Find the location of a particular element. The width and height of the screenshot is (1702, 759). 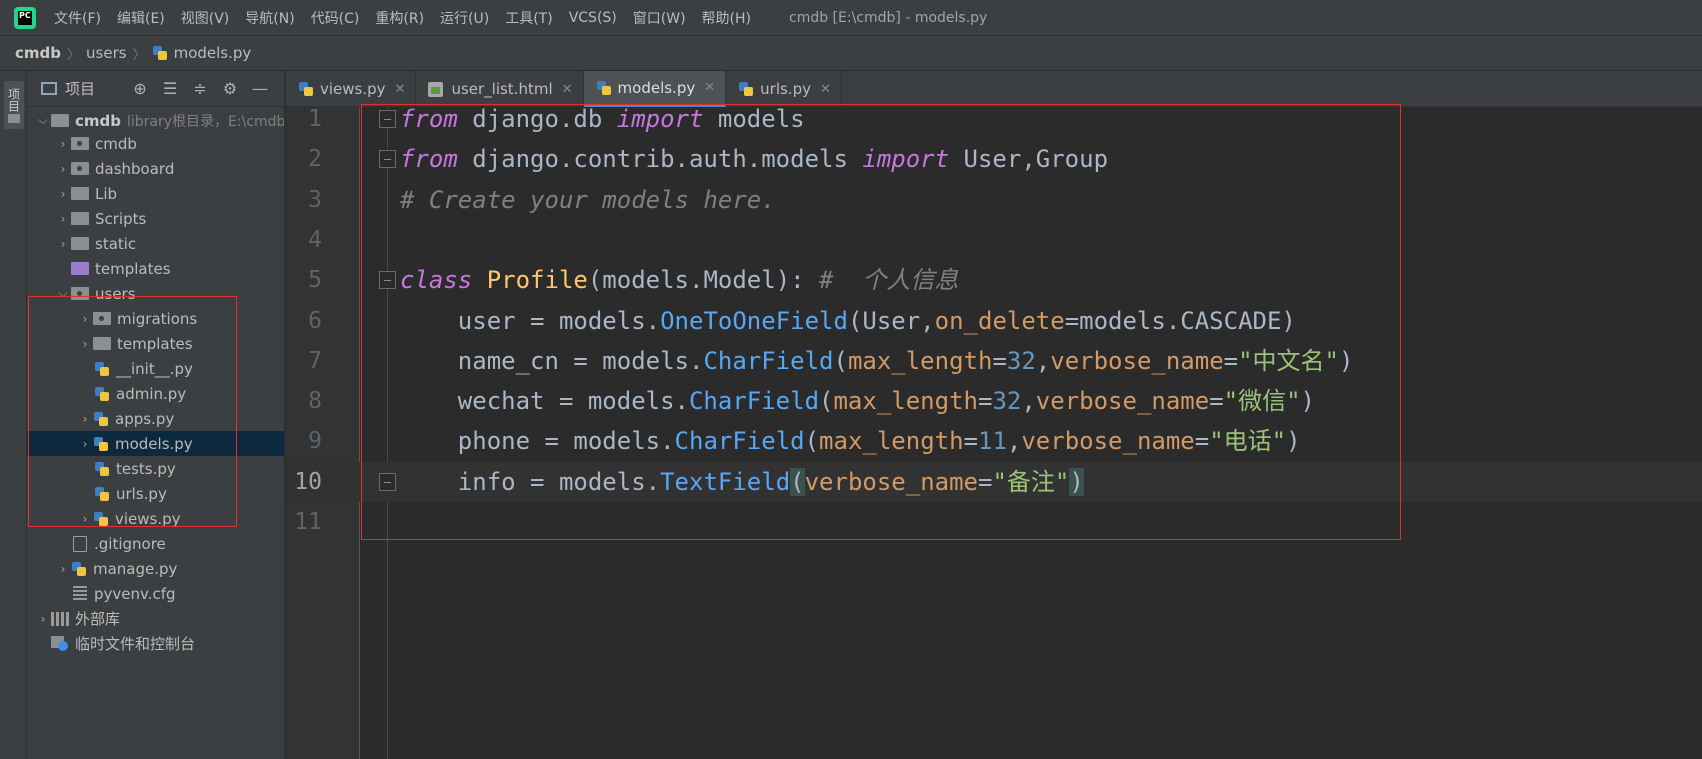

left-tool-stripe: 项目 is located at coordinates (13, 415).